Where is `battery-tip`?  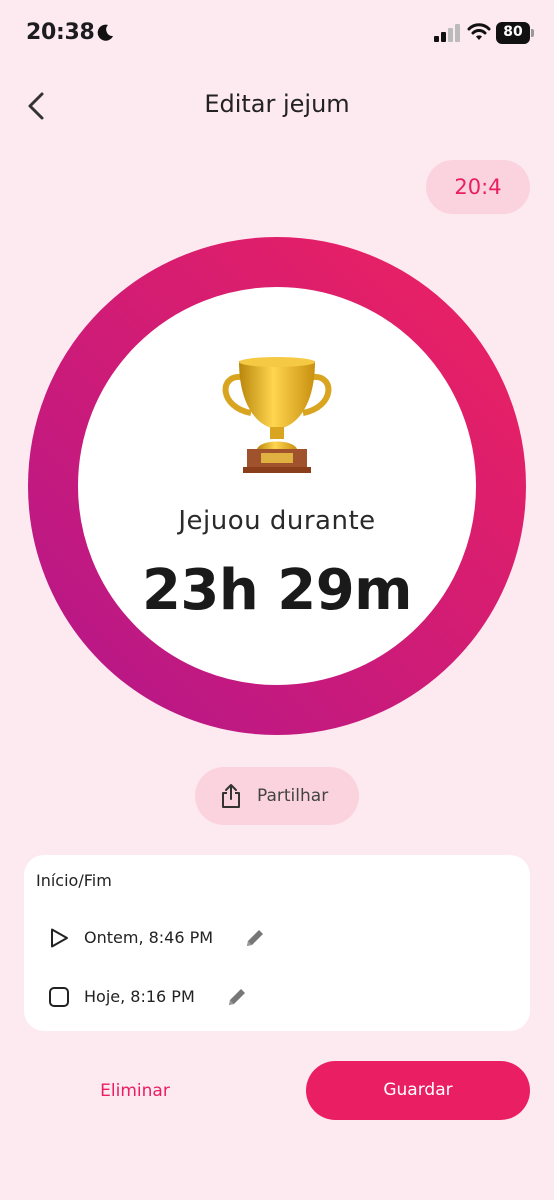 battery-tip is located at coordinates (532, 33).